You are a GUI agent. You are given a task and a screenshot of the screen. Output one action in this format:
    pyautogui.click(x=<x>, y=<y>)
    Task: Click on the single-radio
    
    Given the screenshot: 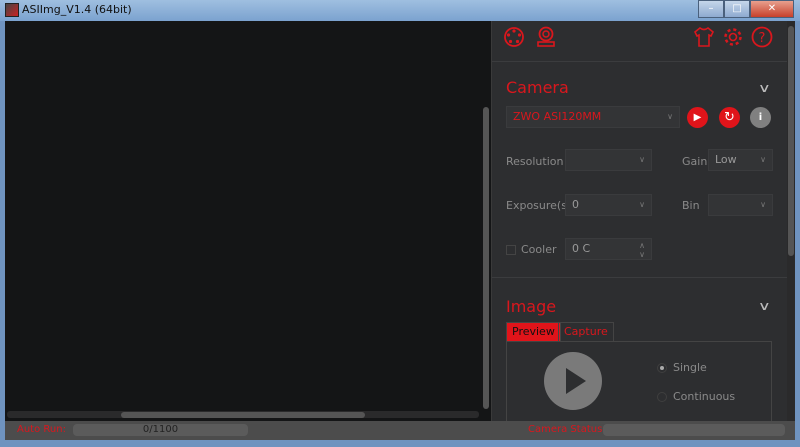 What is the action you would take?
    pyautogui.click(x=662, y=368)
    